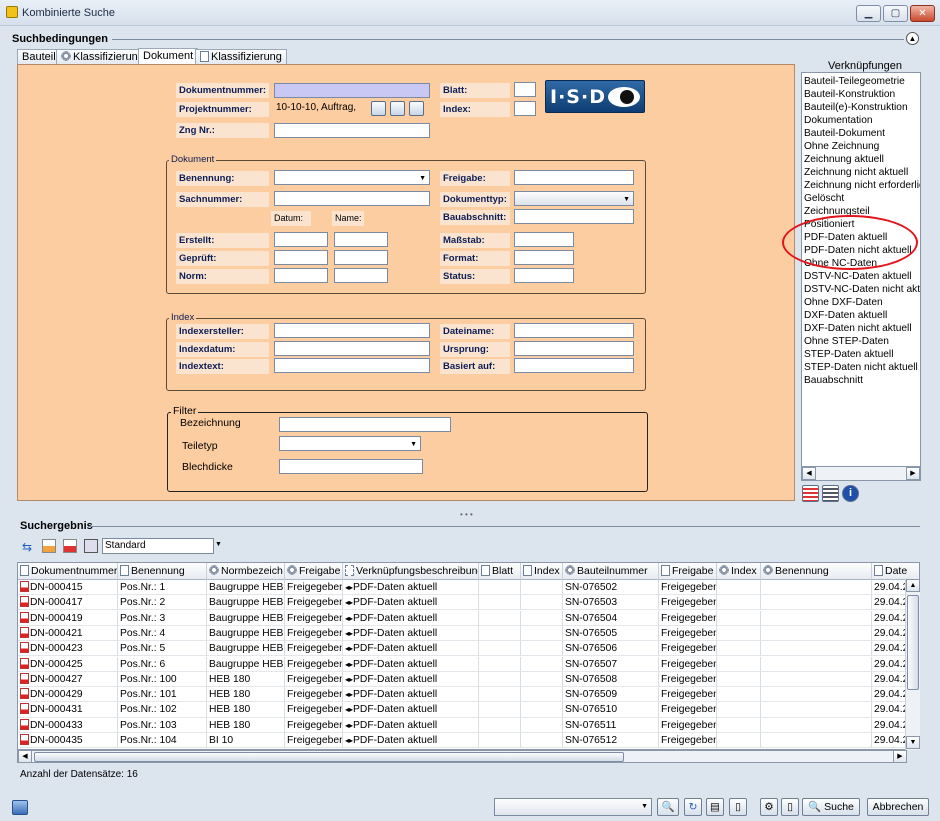  Describe the element at coordinates (611, 618) in the screenshot. I see `table-cell: SN-076504` at that location.